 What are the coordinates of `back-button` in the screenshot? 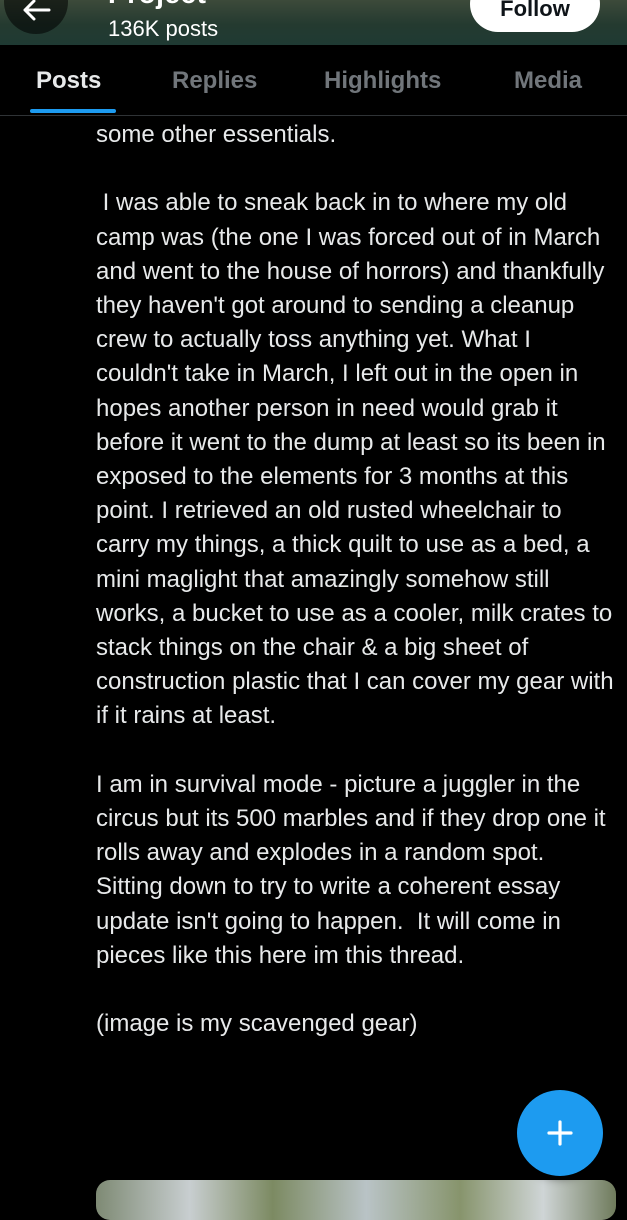 It's located at (36, 17).